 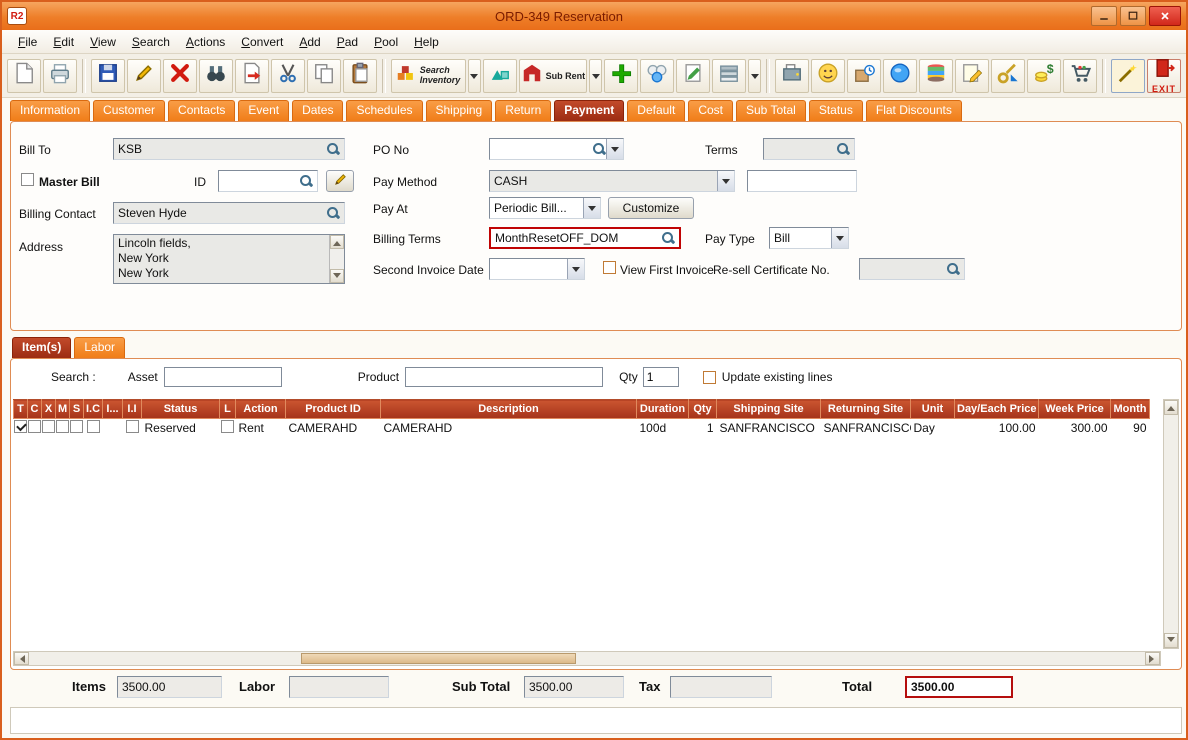 What do you see at coordinates (589, 110) in the screenshot?
I see `tab-payment: Payment` at bounding box center [589, 110].